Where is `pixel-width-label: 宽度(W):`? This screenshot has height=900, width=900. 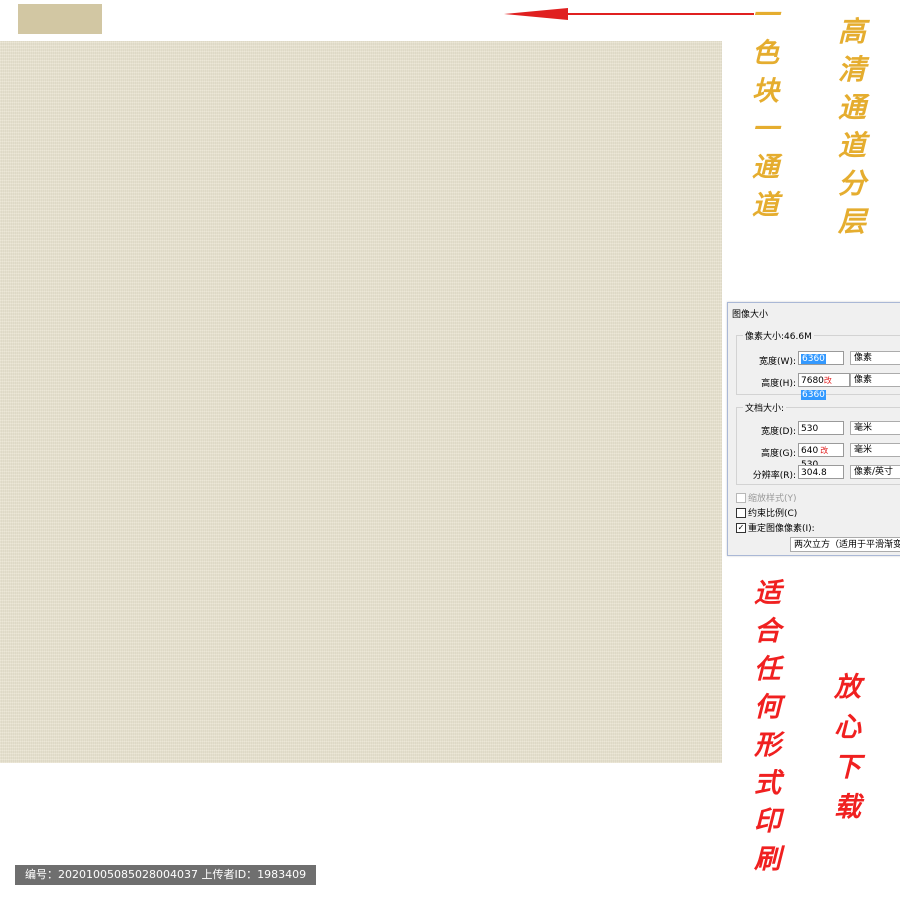 pixel-width-label: 宽度(W): is located at coordinates (777, 362).